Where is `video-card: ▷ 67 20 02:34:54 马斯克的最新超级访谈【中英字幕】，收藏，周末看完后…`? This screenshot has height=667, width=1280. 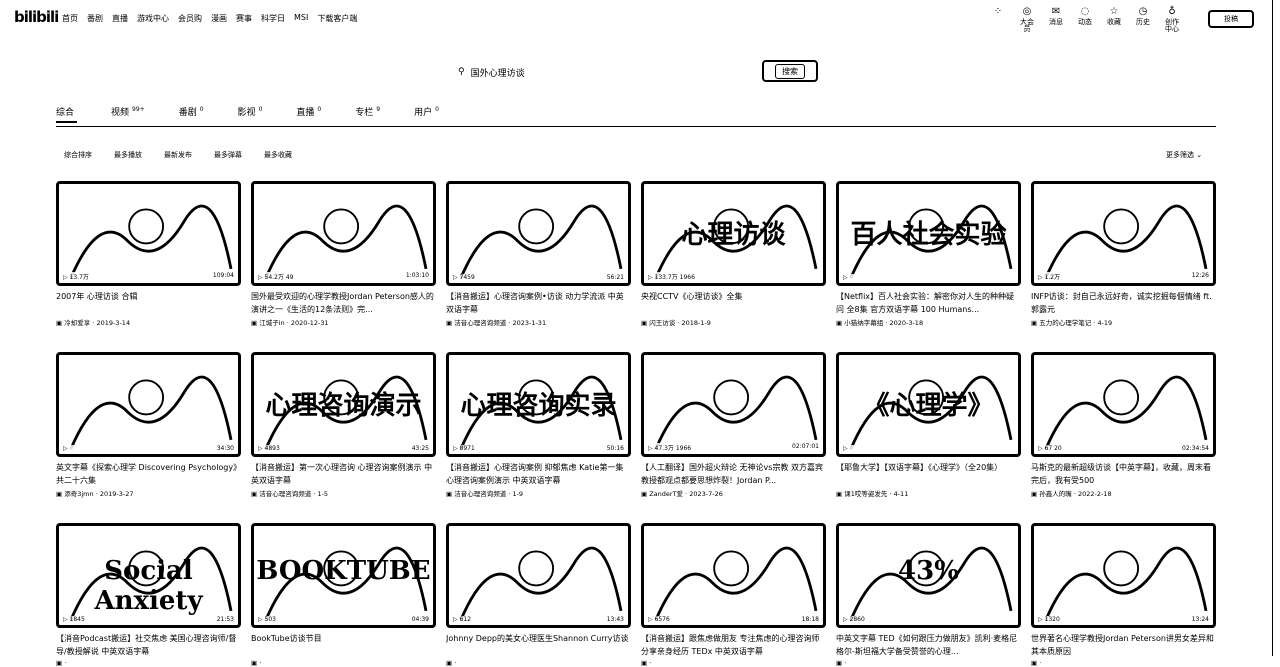 video-card: ▷ 67 20 02:34:54 马斯克的最新超级访谈【中英字幕】，收藏，周末看完后… is located at coordinates (1123, 425).